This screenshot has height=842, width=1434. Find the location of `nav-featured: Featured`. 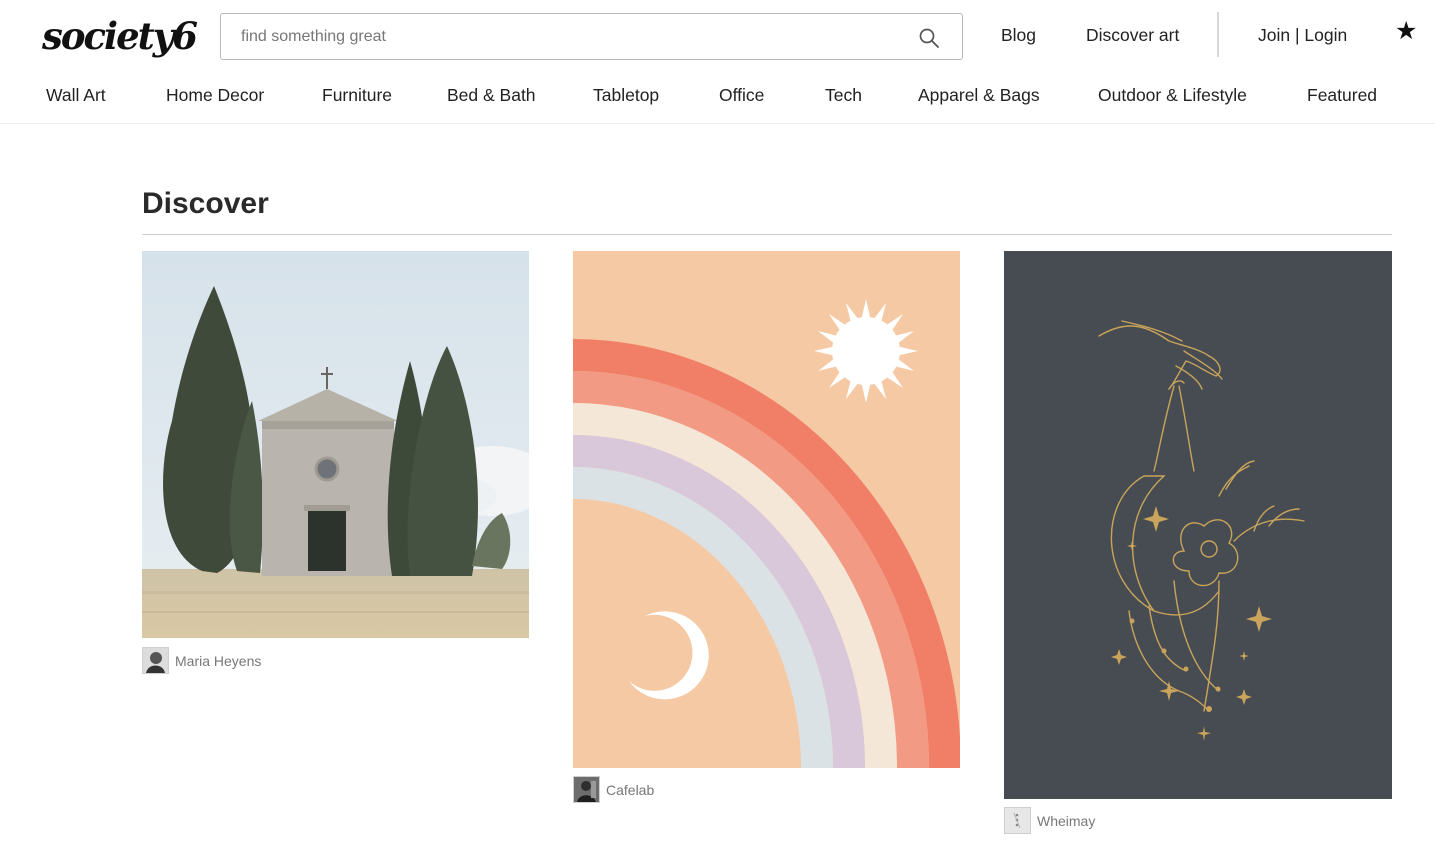

nav-featured: Featured is located at coordinates (1342, 95).